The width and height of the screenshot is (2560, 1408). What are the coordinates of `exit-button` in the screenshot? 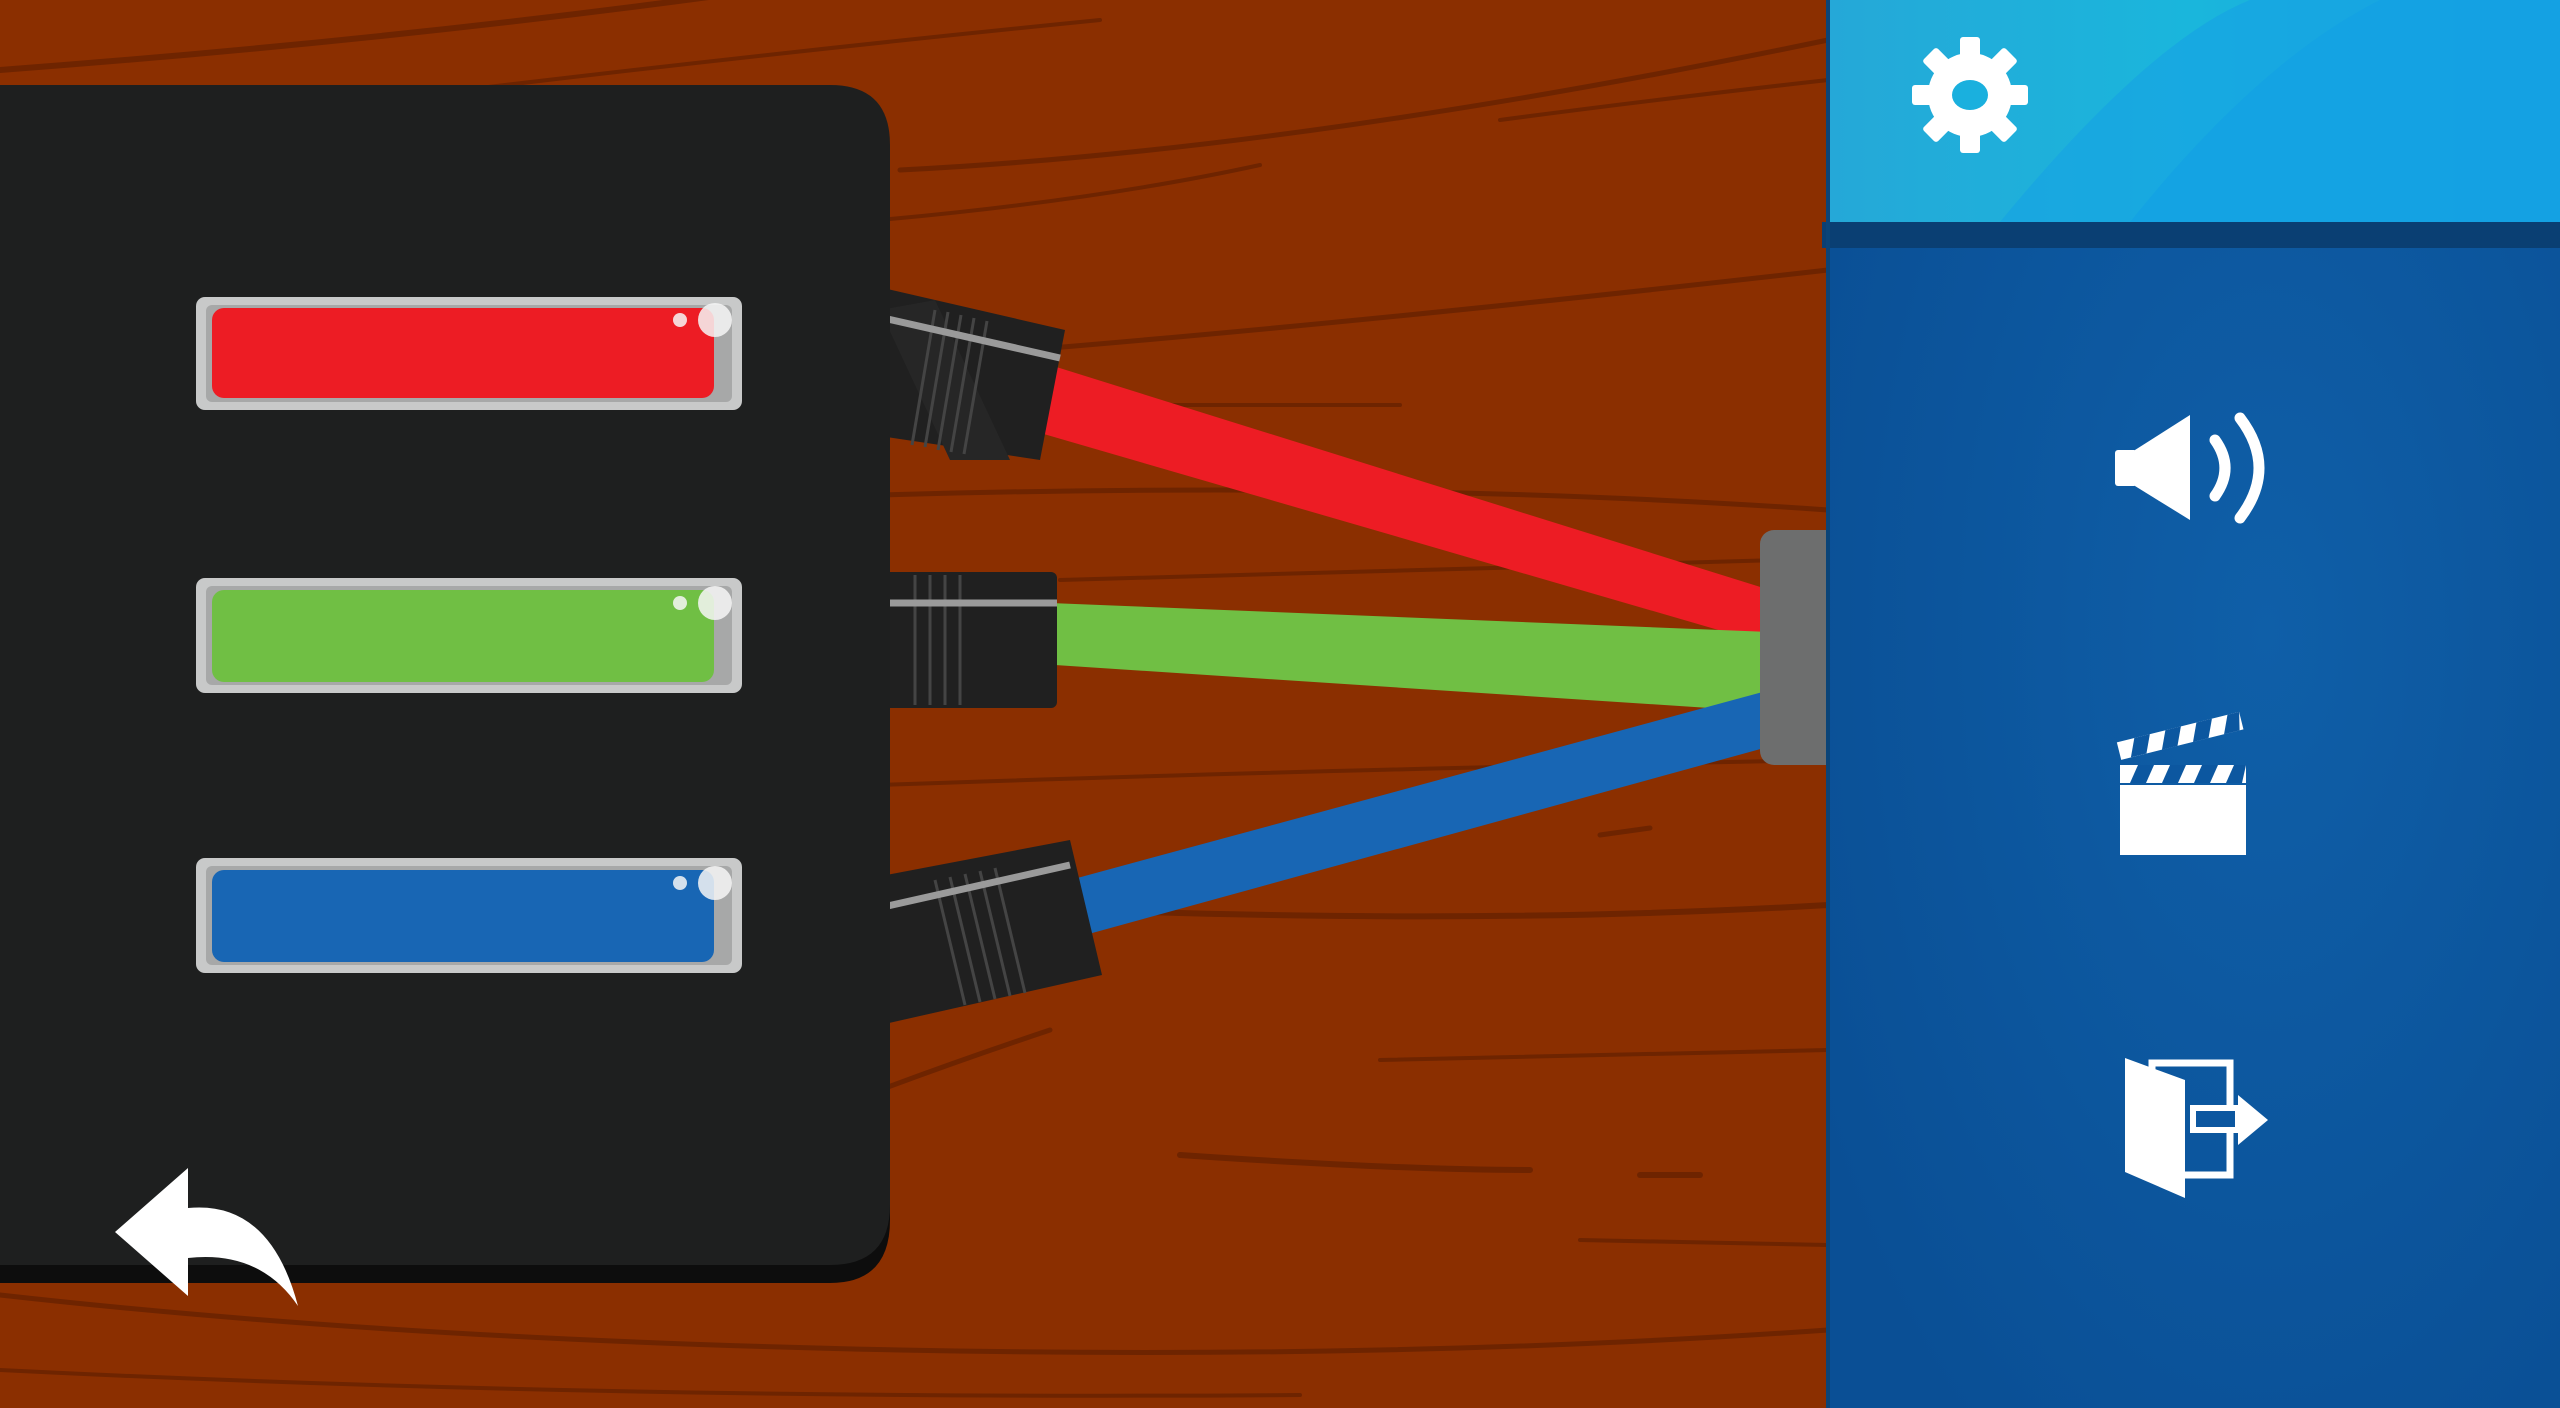 It's located at (2195, 1127).